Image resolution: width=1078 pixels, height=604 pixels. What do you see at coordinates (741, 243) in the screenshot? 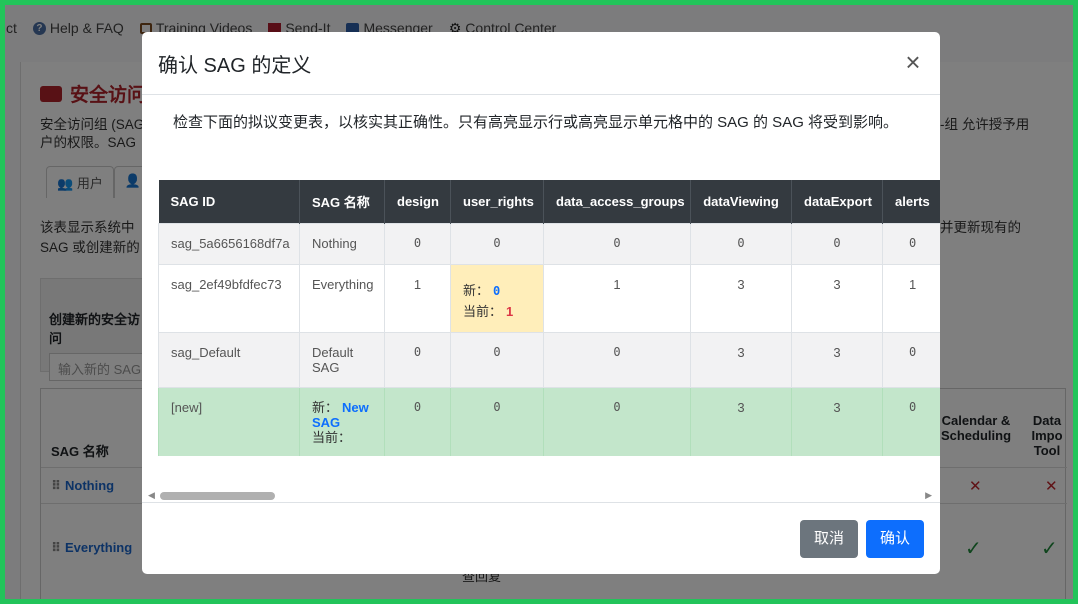
I see `cell-data-viewing: 0` at bounding box center [741, 243].